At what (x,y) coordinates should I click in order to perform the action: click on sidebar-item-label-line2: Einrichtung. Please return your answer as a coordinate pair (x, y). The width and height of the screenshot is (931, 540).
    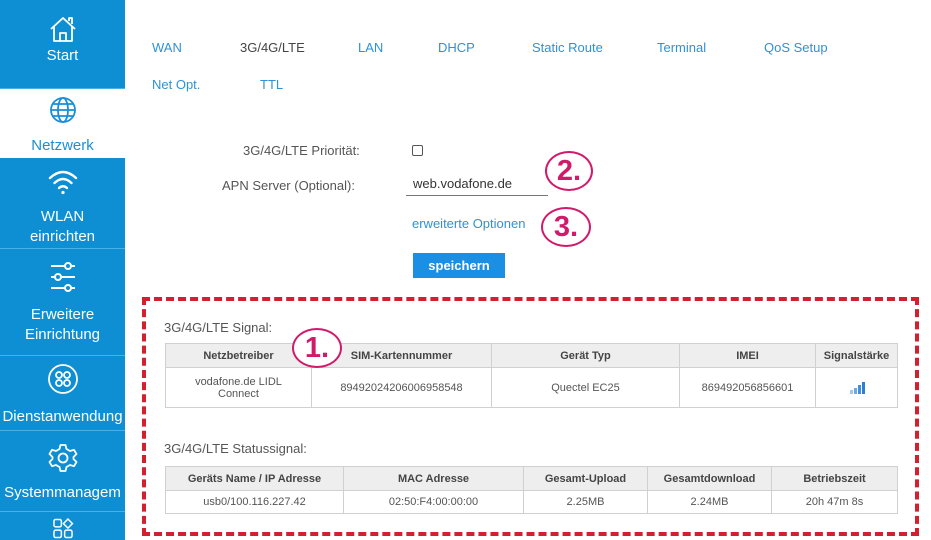
    Looking at the image, I should click on (62, 334).